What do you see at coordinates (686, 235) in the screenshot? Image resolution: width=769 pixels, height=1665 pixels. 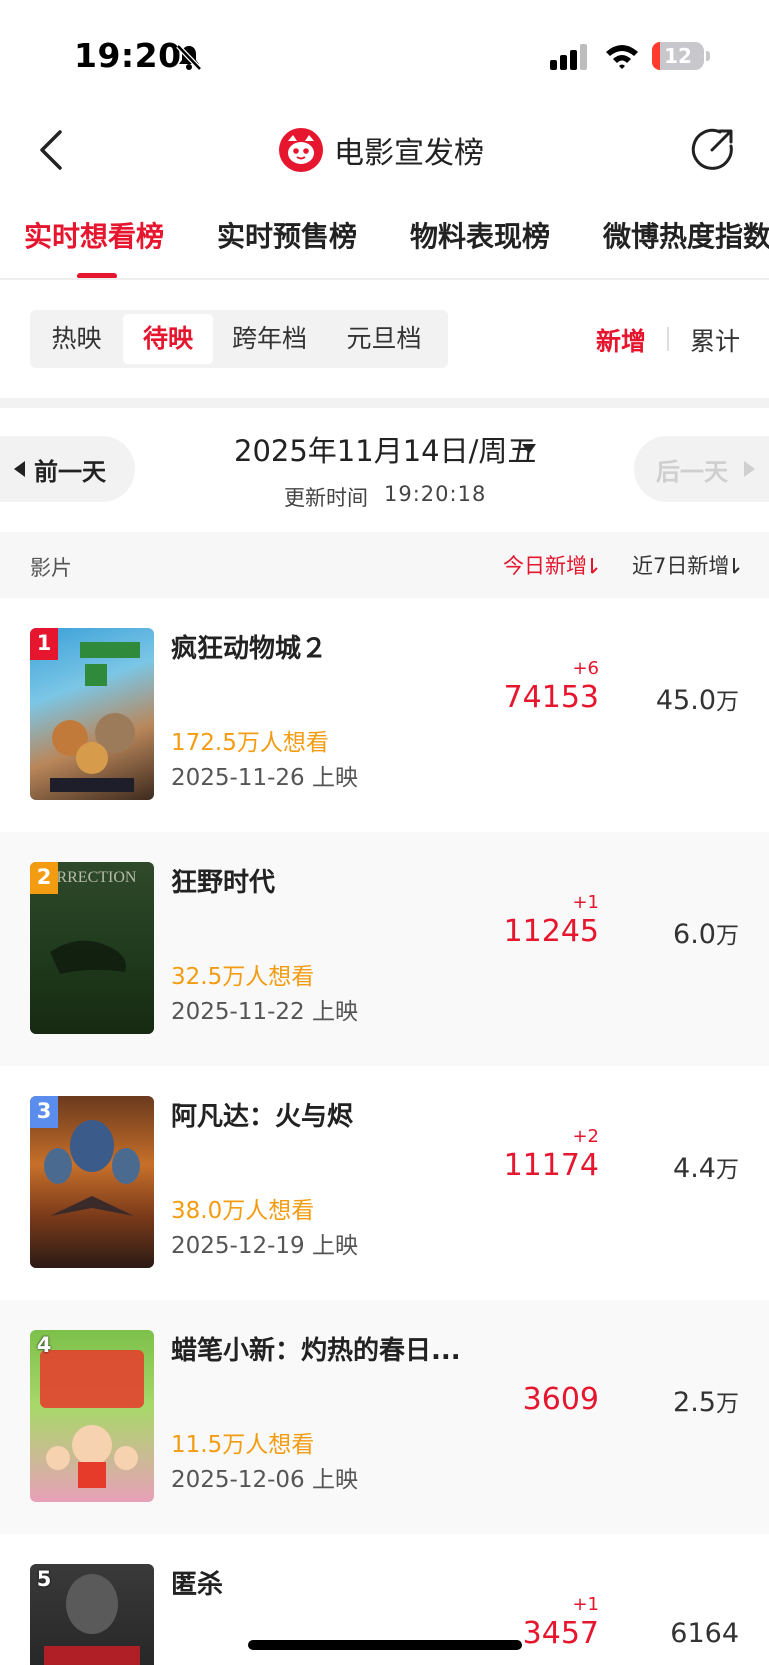 I see `tab-weibo-heat: 微博热度指数` at bounding box center [686, 235].